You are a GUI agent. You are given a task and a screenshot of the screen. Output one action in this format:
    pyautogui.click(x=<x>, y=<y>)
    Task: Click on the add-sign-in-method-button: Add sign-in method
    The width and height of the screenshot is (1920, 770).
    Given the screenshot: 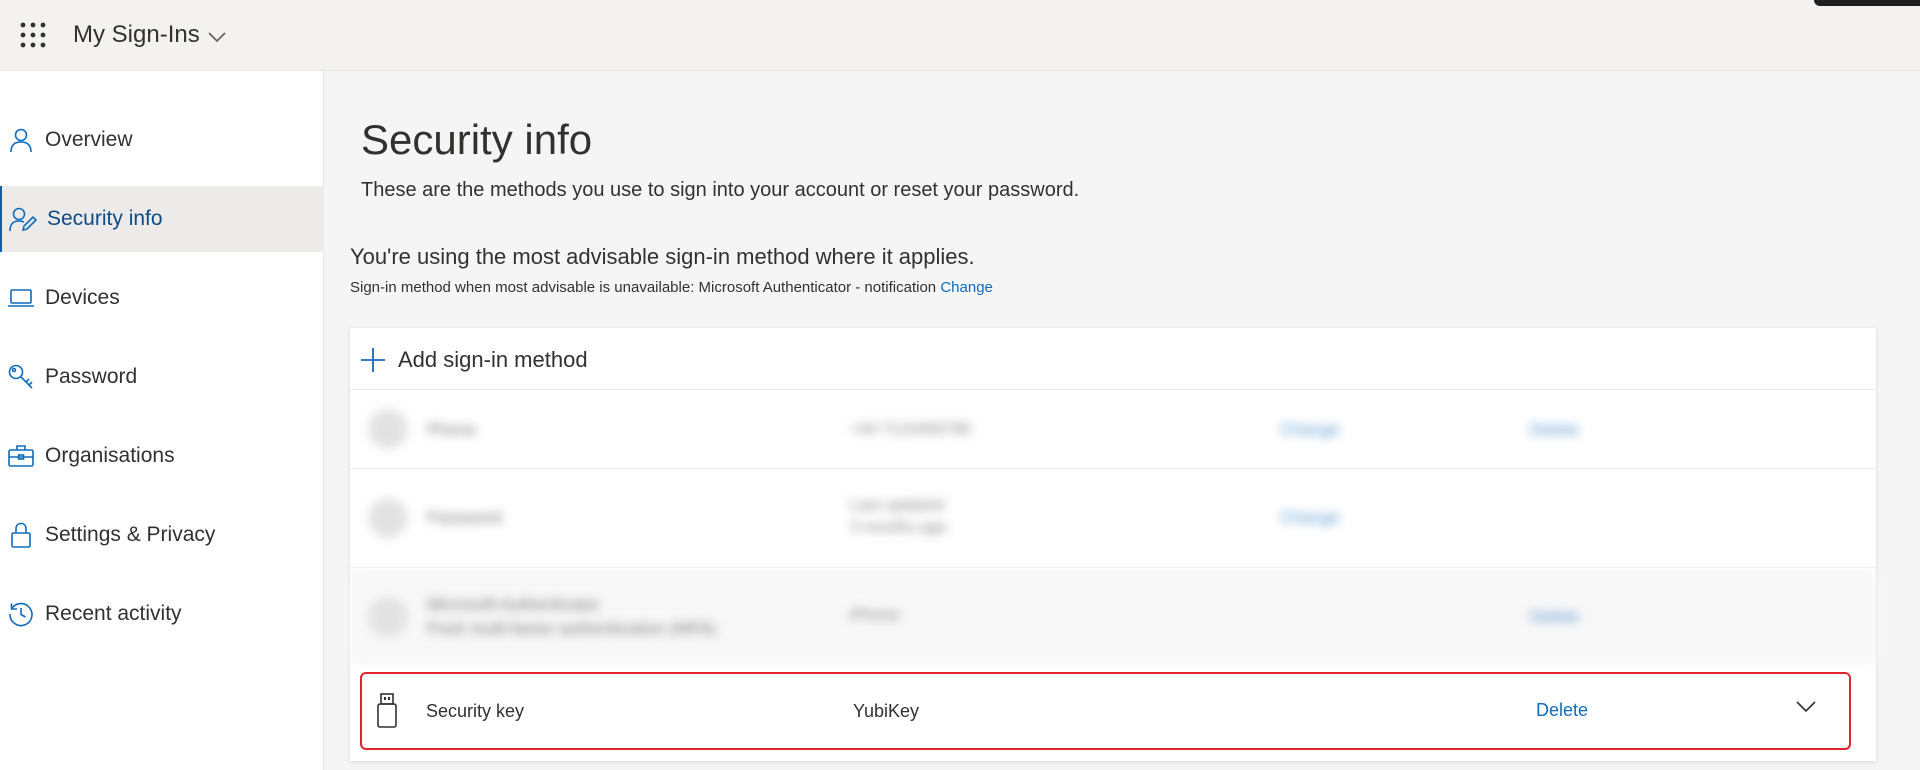 What is the action you would take?
    pyautogui.click(x=474, y=360)
    